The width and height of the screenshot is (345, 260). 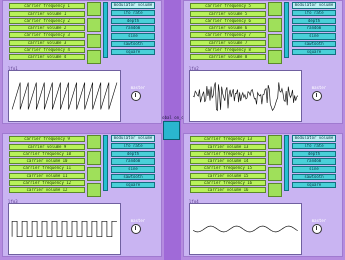 I want to click on carrier-slider: carrier frequency 11, so click(x=47, y=168).